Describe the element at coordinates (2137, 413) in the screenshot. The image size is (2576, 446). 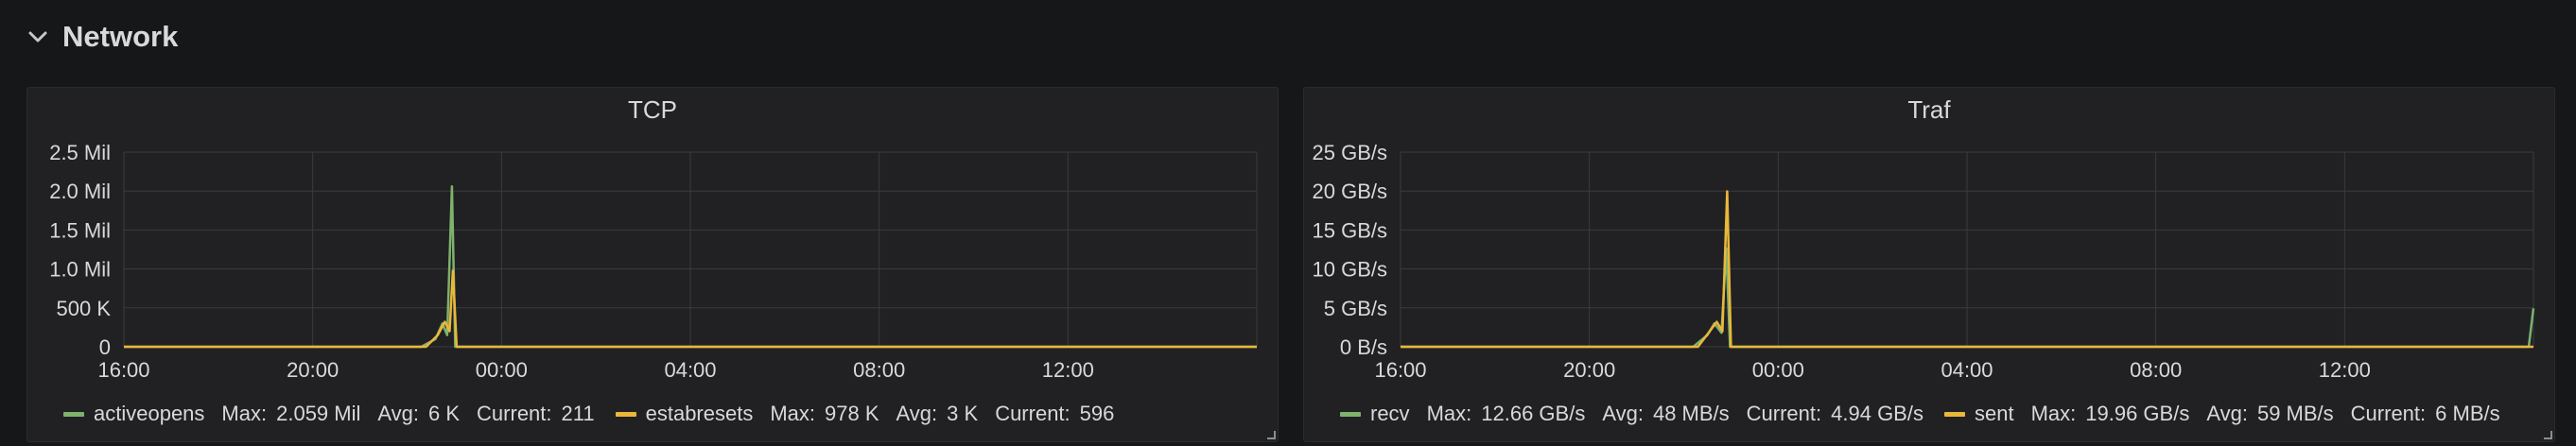
I see `legend-max: 19.96 GB/s` at that location.